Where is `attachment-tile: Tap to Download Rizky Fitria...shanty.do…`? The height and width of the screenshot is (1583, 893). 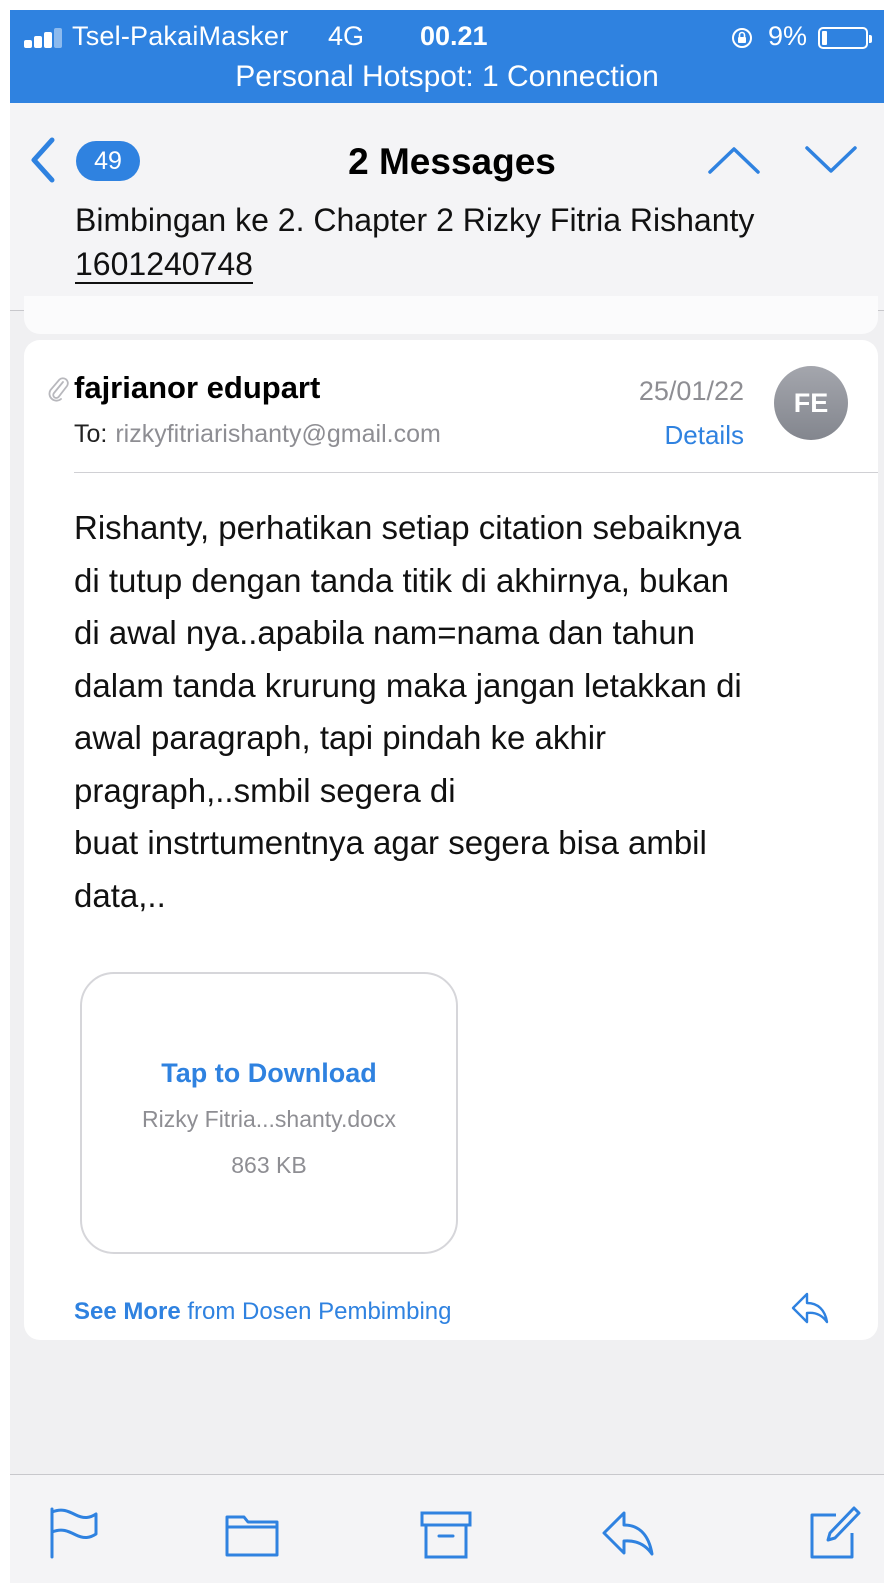 attachment-tile: Tap to Download Rizky Fitria...shanty.do… is located at coordinates (269, 1113).